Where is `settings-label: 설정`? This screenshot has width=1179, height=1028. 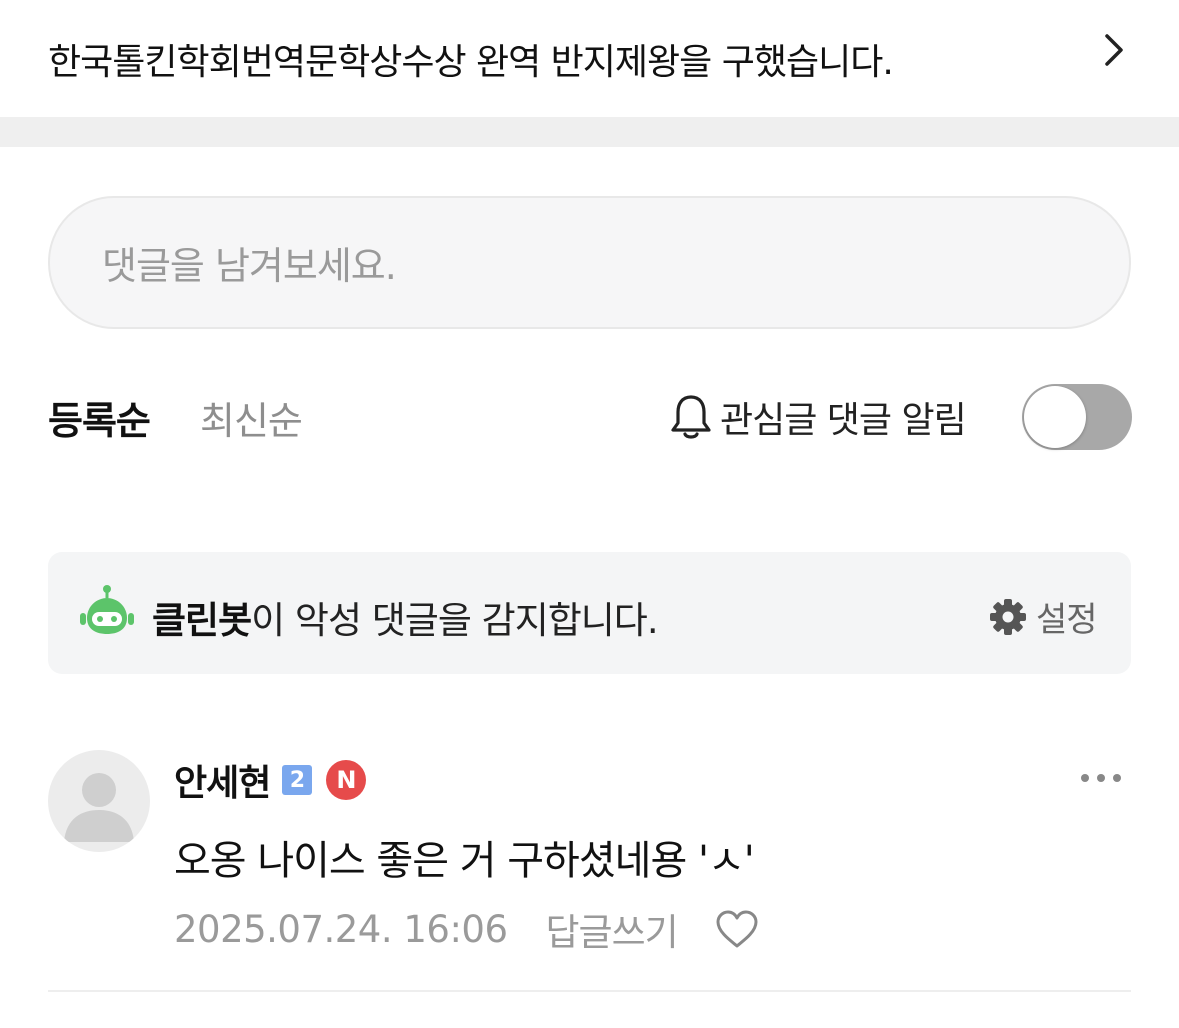
settings-label: 설정 is located at coordinates (1067, 620).